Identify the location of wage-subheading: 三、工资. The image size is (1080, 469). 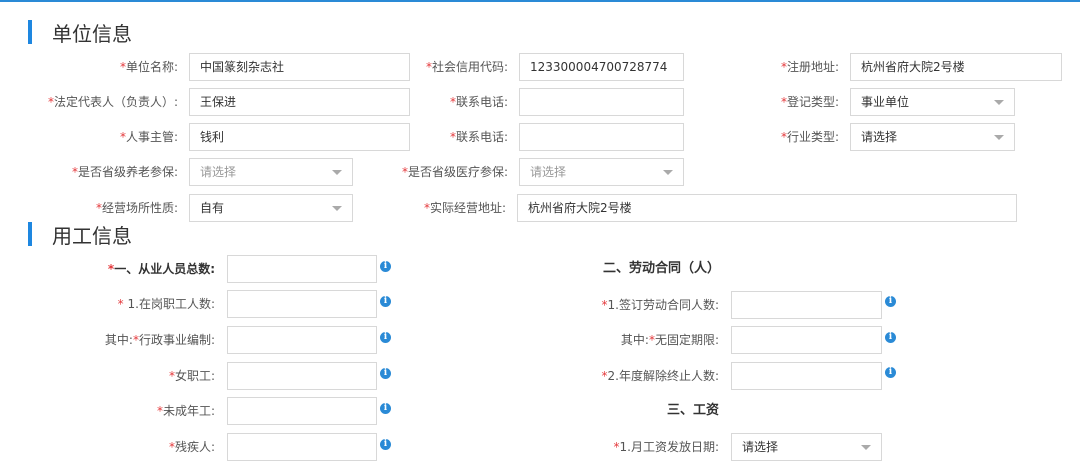
(693, 410).